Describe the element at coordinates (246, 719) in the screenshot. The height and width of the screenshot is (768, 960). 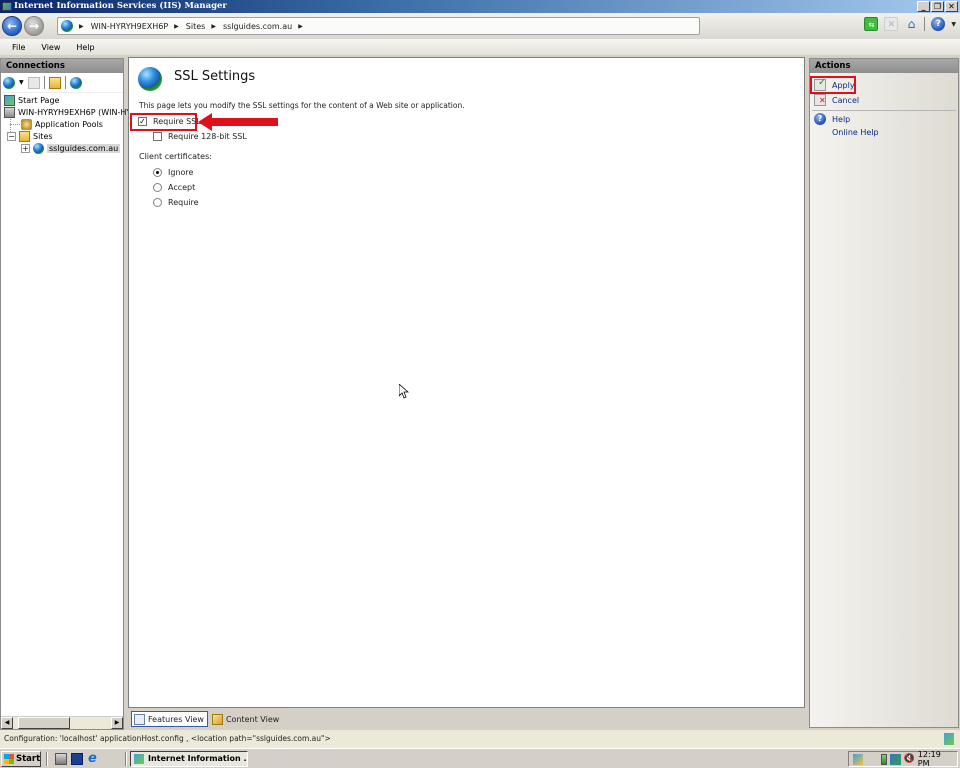
I see `tab-content-view: Content View` at that location.